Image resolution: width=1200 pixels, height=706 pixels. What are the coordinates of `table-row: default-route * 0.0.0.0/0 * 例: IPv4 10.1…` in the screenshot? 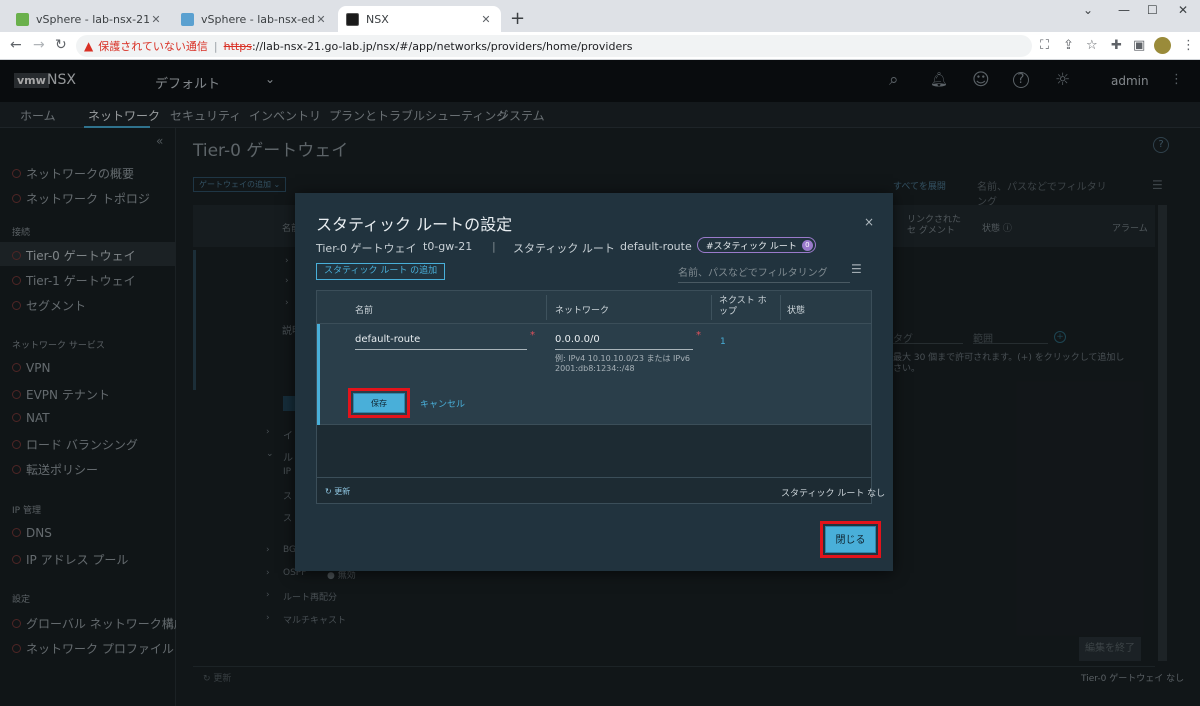 It's located at (594, 374).